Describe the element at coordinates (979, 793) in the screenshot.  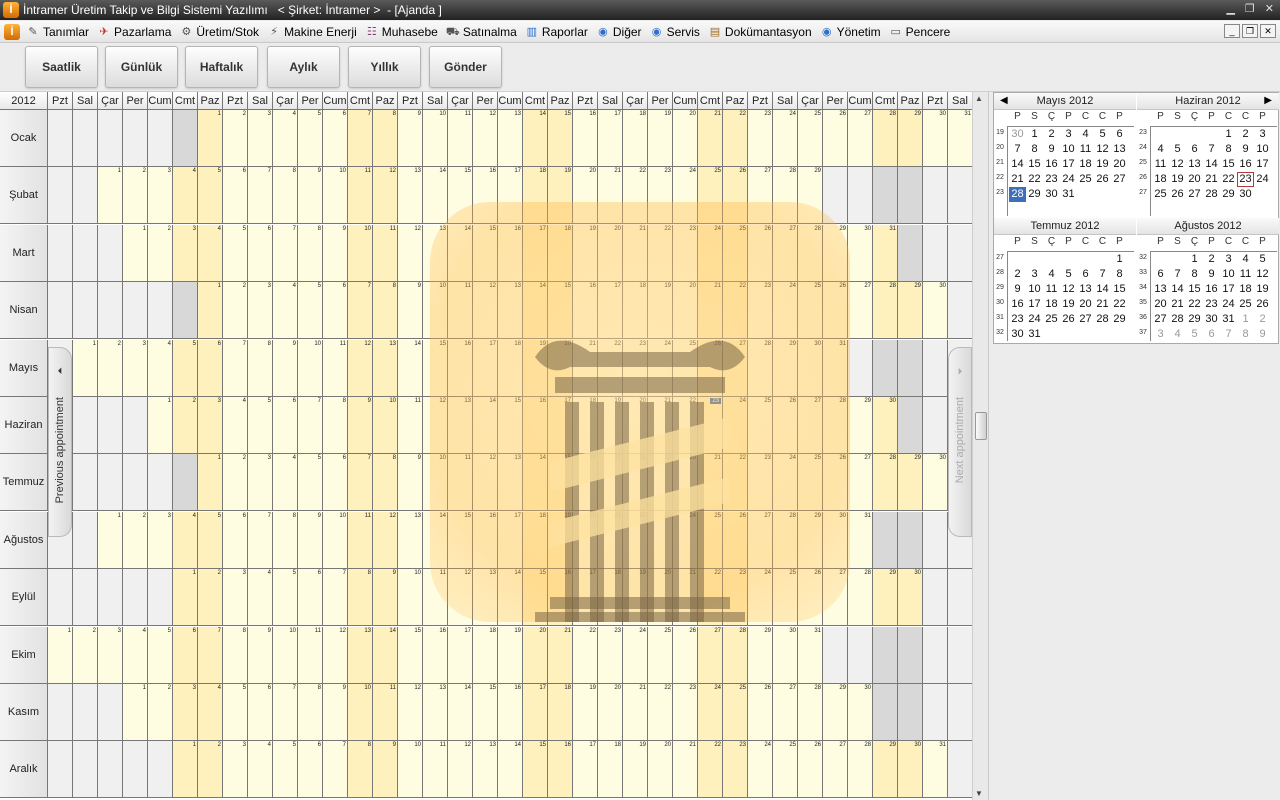
I see `scroll-down-icon: ▼` at that location.